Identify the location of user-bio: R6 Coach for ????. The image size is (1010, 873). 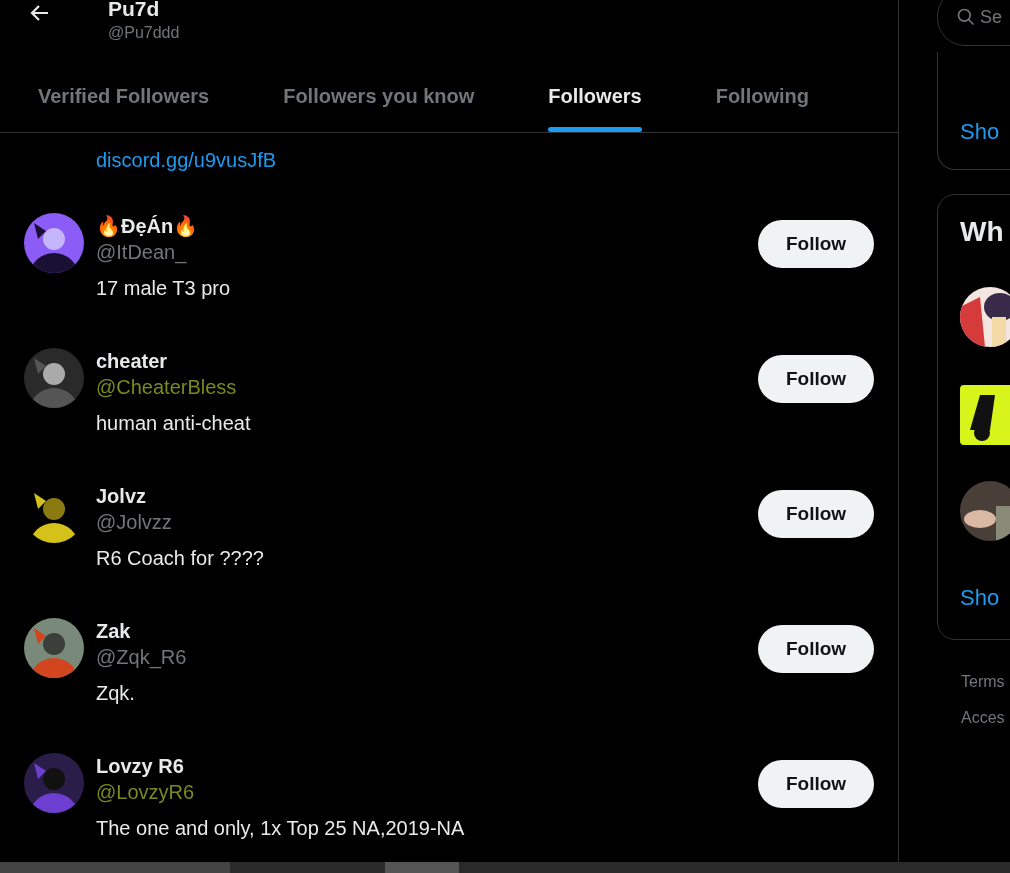
(180, 558).